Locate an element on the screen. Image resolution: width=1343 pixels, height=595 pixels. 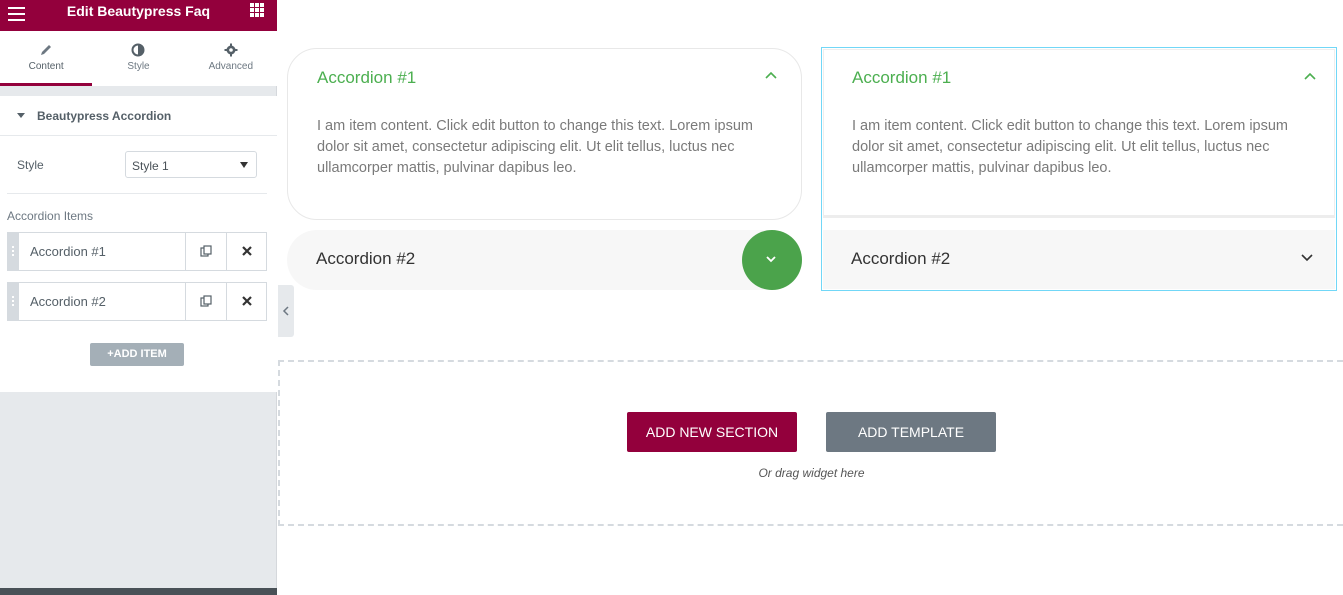
panel-title: Edit Beautypress Faq is located at coordinates (138, 11).